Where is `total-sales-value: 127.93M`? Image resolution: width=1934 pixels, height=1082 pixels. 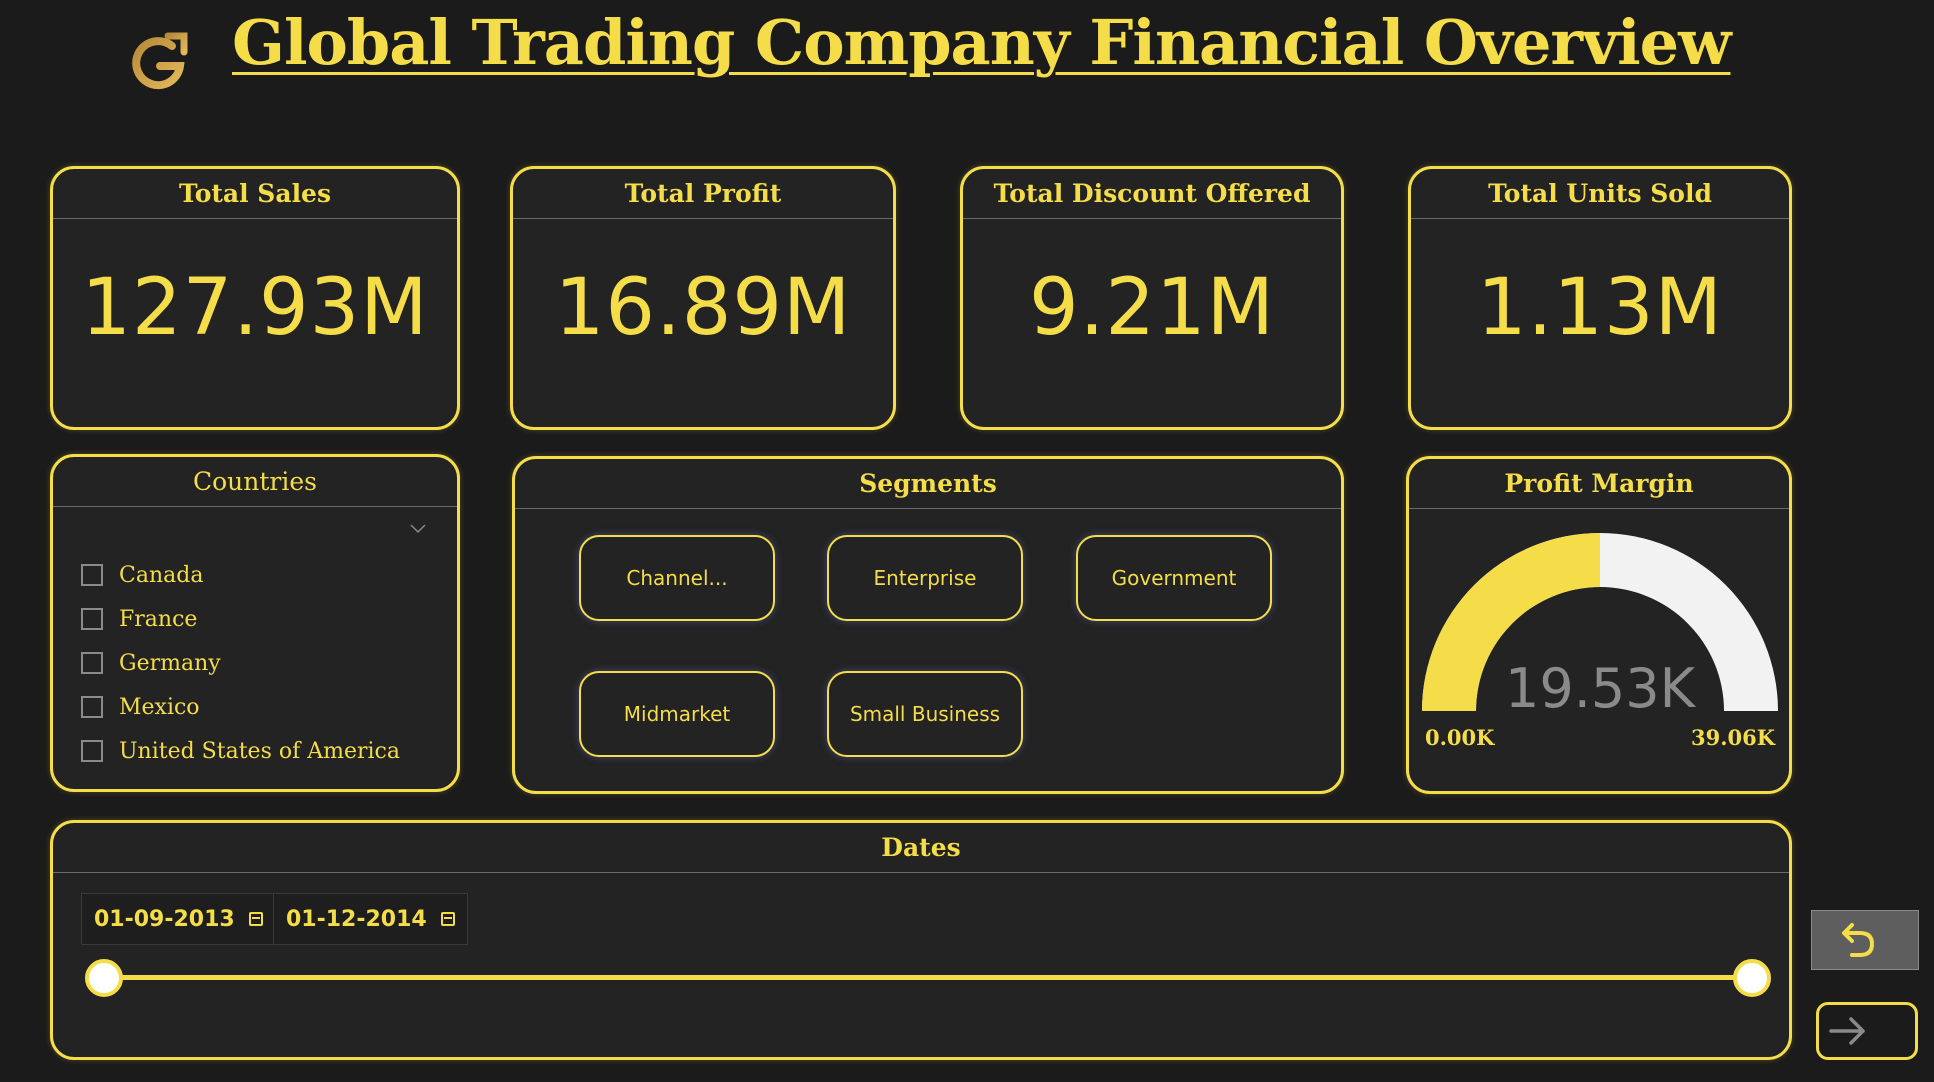
total-sales-value: 127.93M is located at coordinates (255, 308).